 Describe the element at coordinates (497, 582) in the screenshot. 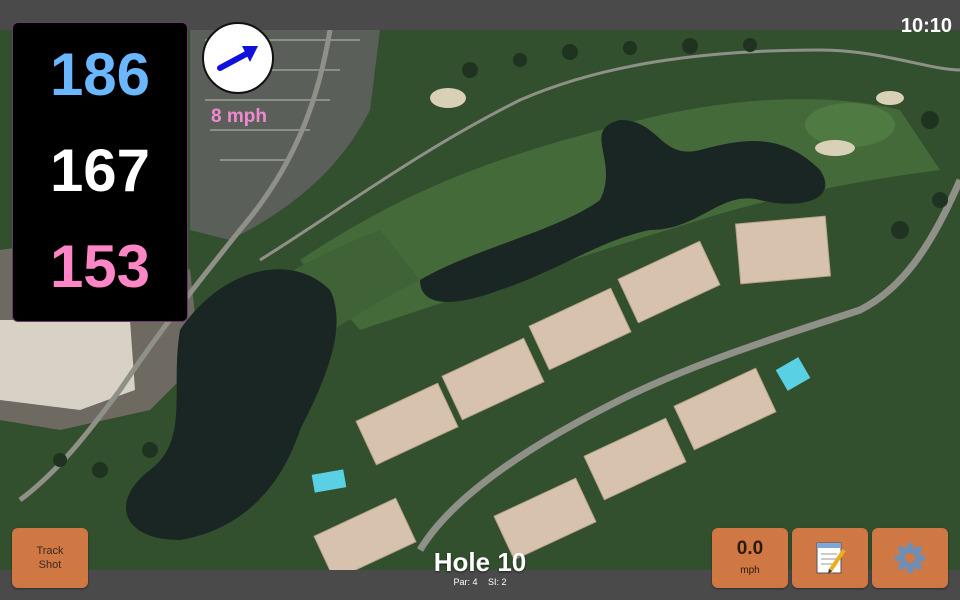

I see `hole-stroke-index: SI: 2` at that location.